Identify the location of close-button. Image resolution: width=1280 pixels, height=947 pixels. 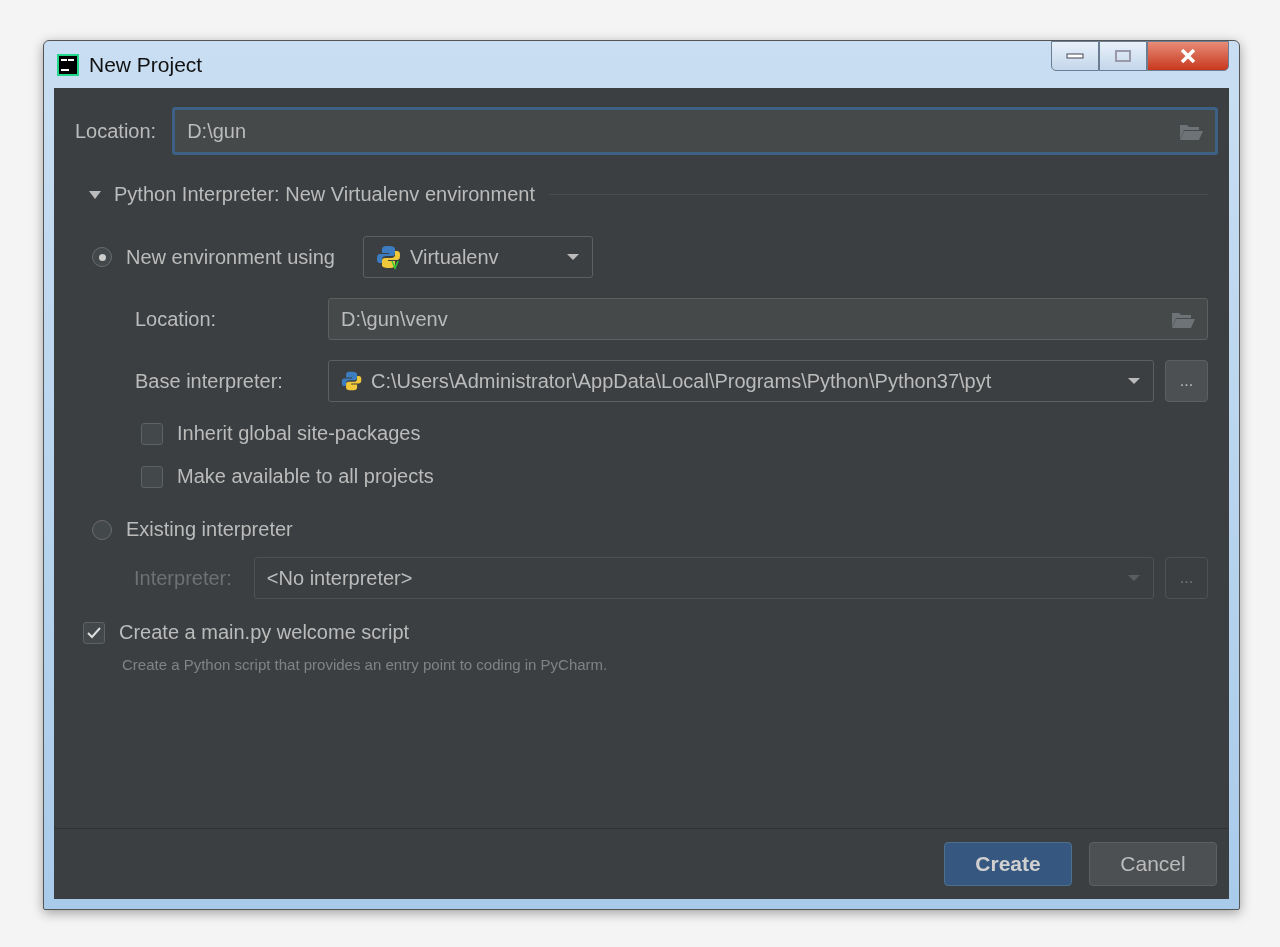
(1188, 56).